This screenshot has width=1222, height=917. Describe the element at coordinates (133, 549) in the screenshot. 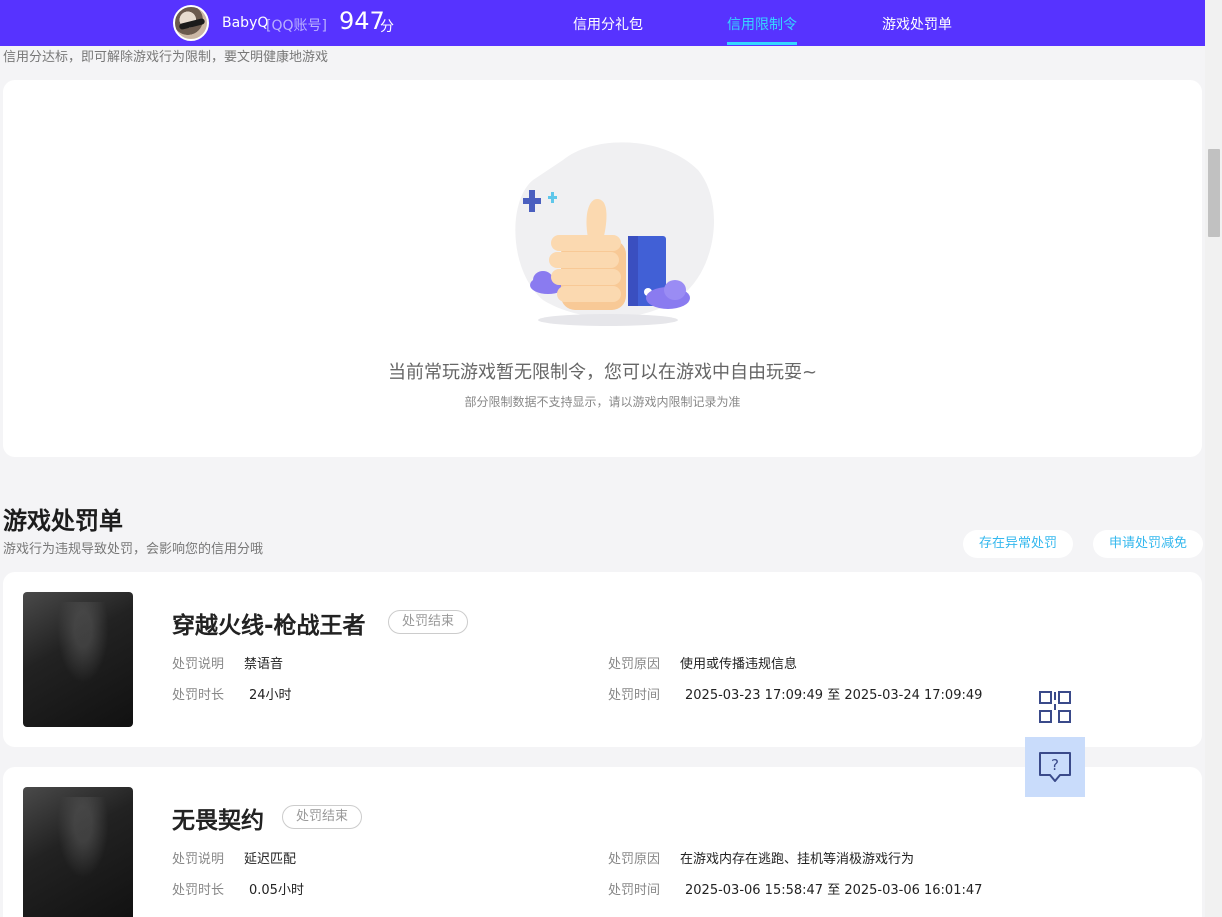

I see `section-subtitle: 游戏行为违规导致处罚，会影响您的信用分哦` at that location.